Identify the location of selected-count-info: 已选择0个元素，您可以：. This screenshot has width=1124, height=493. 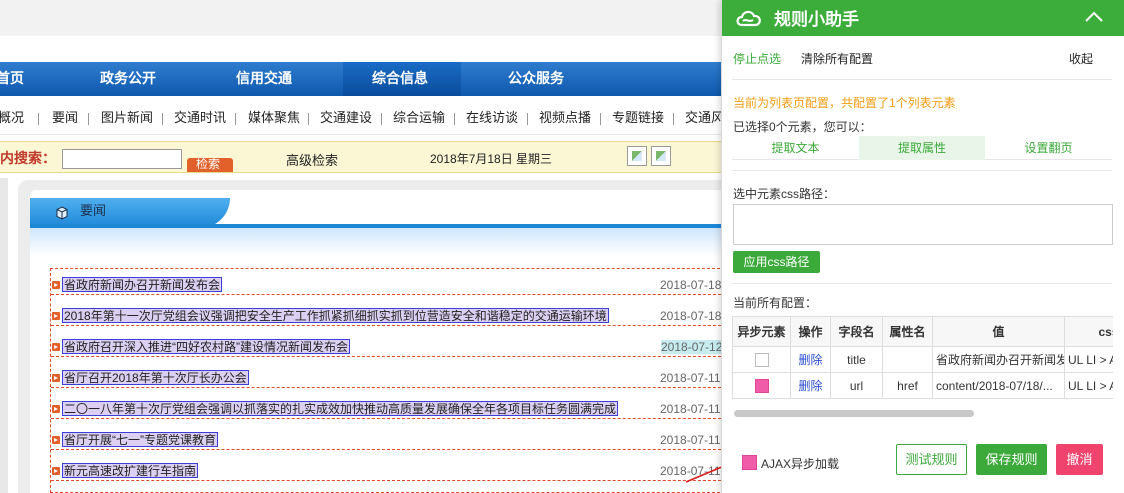
(802, 127).